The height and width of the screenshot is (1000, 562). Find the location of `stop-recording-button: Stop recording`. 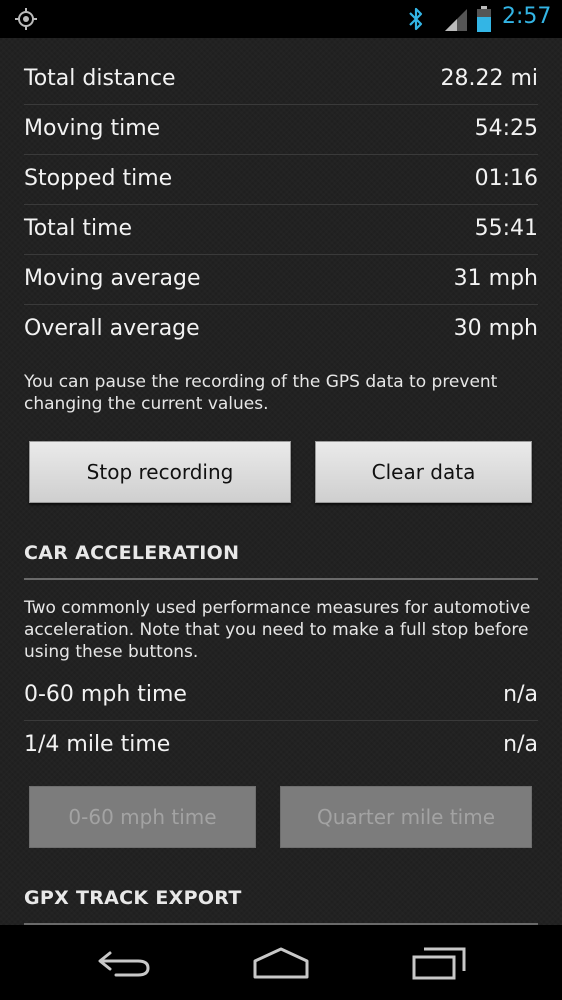

stop-recording-button: Stop recording is located at coordinates (160, 472).